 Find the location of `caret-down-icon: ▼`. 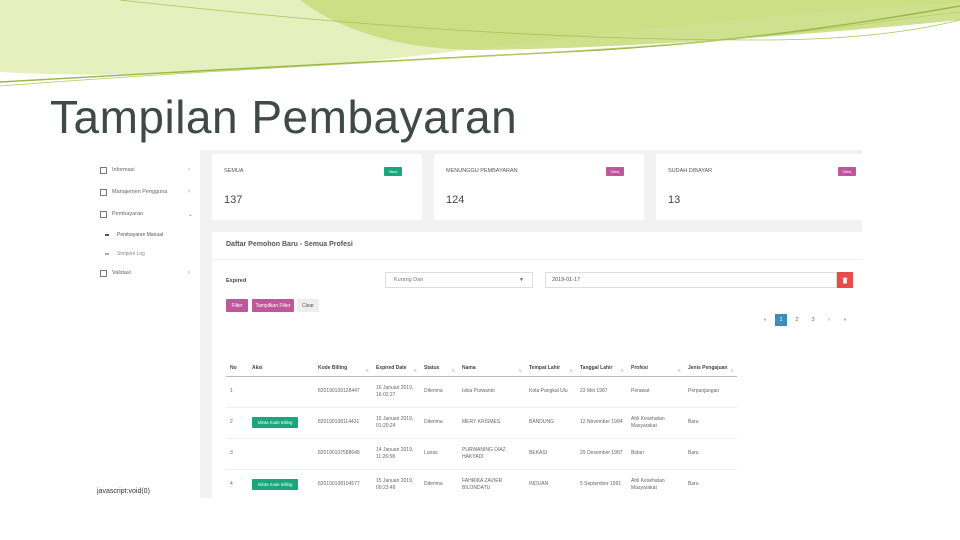

caret-down-icon: ▼ is located at coordinates (521, 280).